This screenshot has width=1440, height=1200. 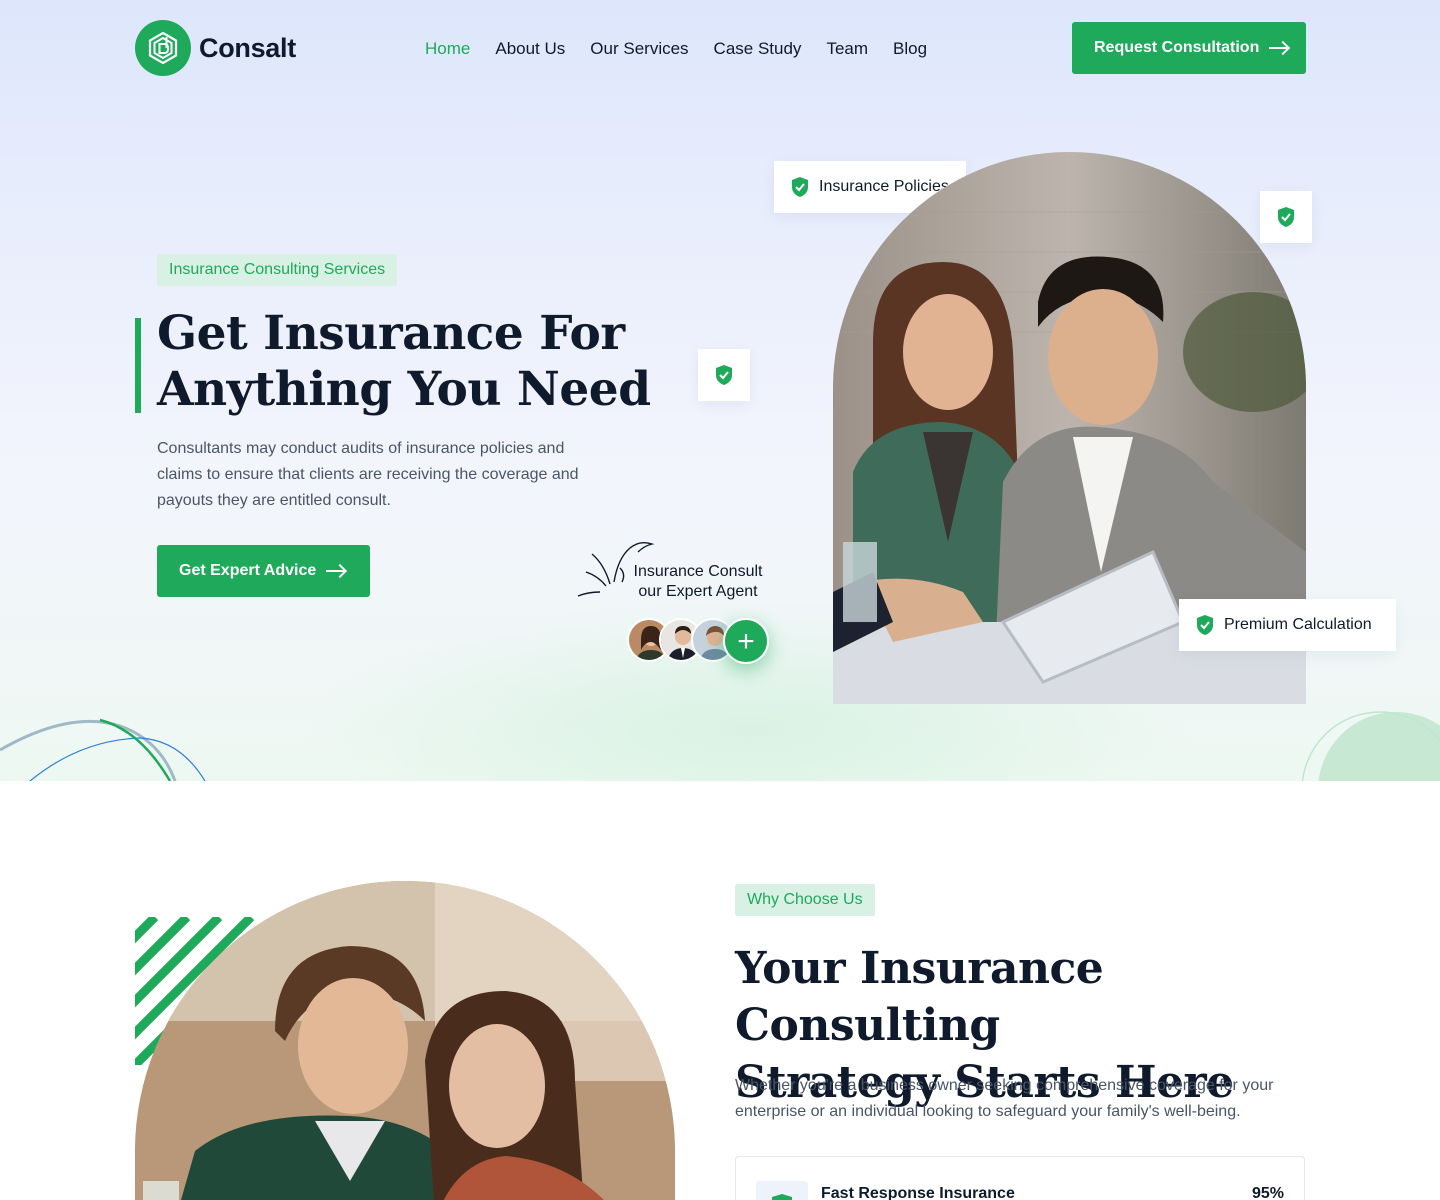 I want to click on why-section-title-line-1: Your Insurance Consulting, so click(x=919, y=997).